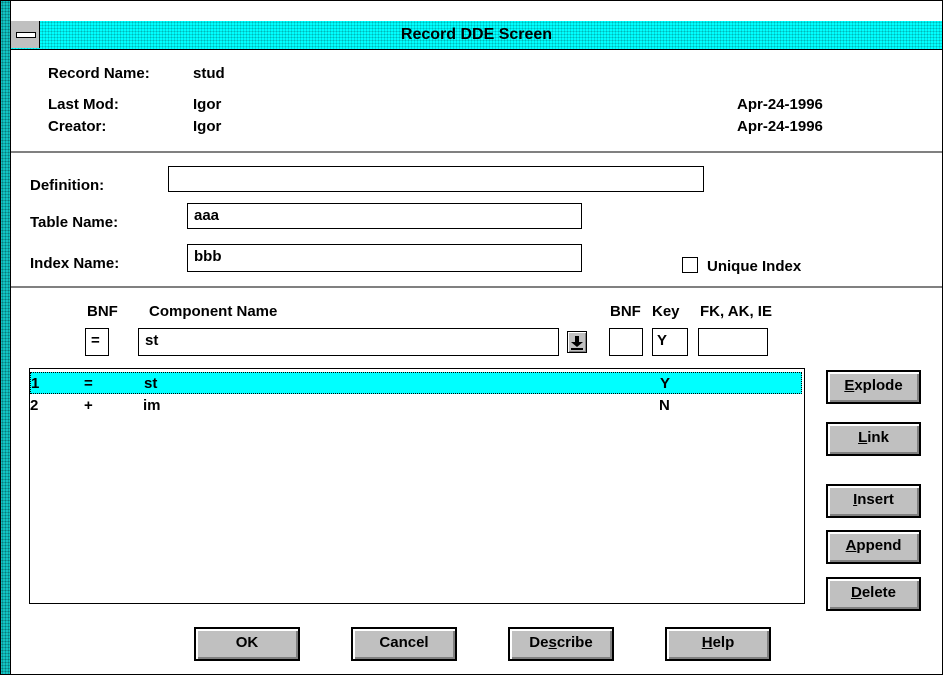  Describe the element at coordinates (102, 311) in the screenshot. I see `bnf-header: BNF` at that location.